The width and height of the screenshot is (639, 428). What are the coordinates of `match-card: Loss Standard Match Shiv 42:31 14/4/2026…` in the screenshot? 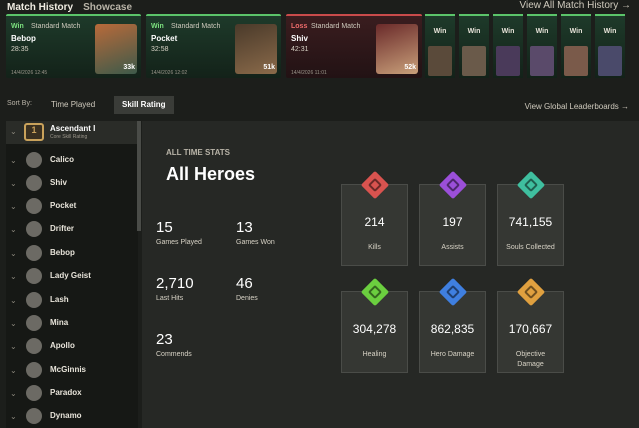 It's located at (354, 46).